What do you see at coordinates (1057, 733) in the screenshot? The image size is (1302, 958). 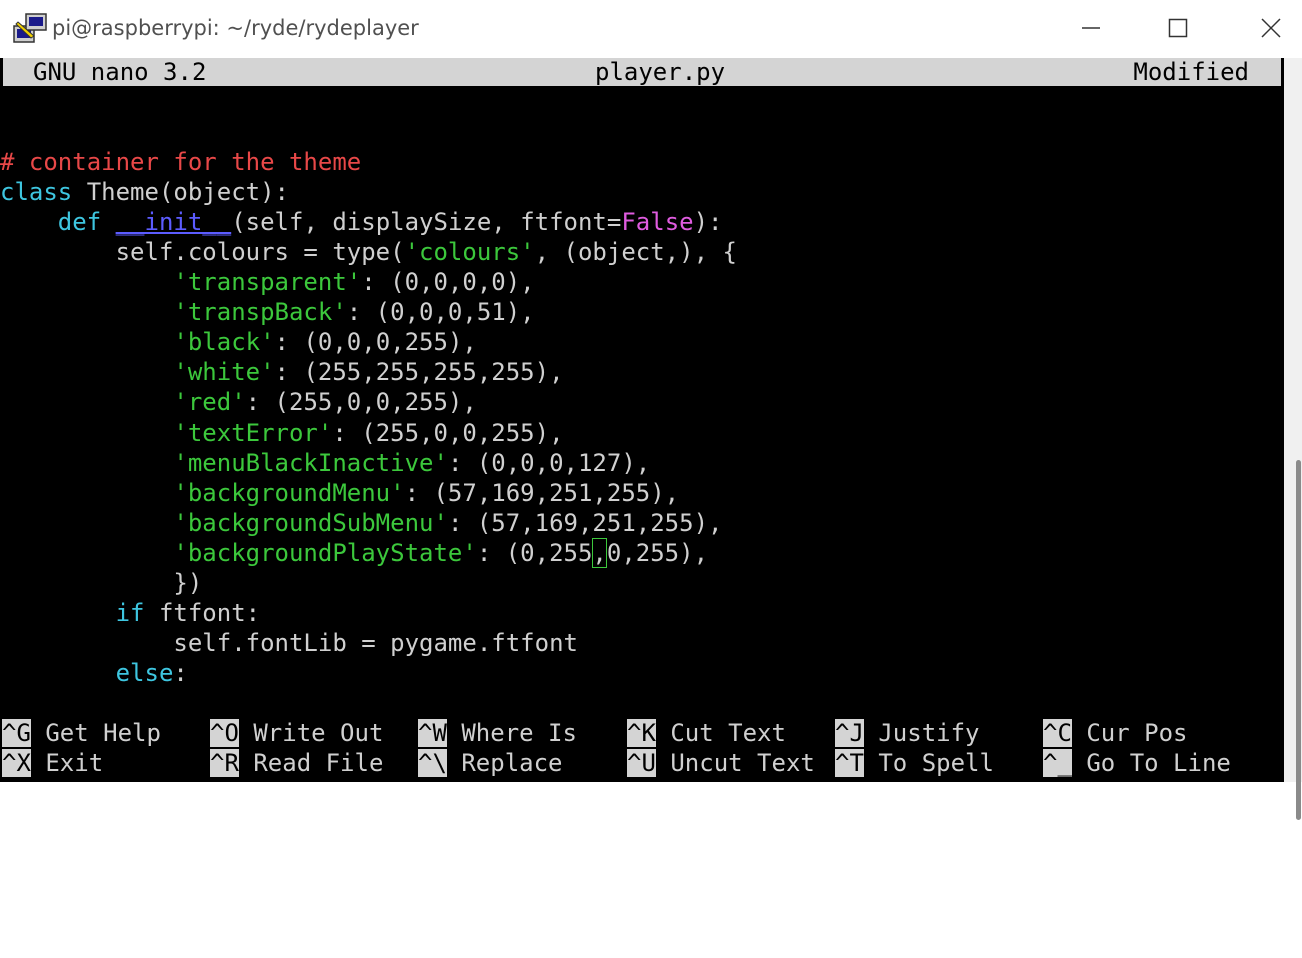 I see `shortcut-key: ^C` at bounding box center [1057, 733].